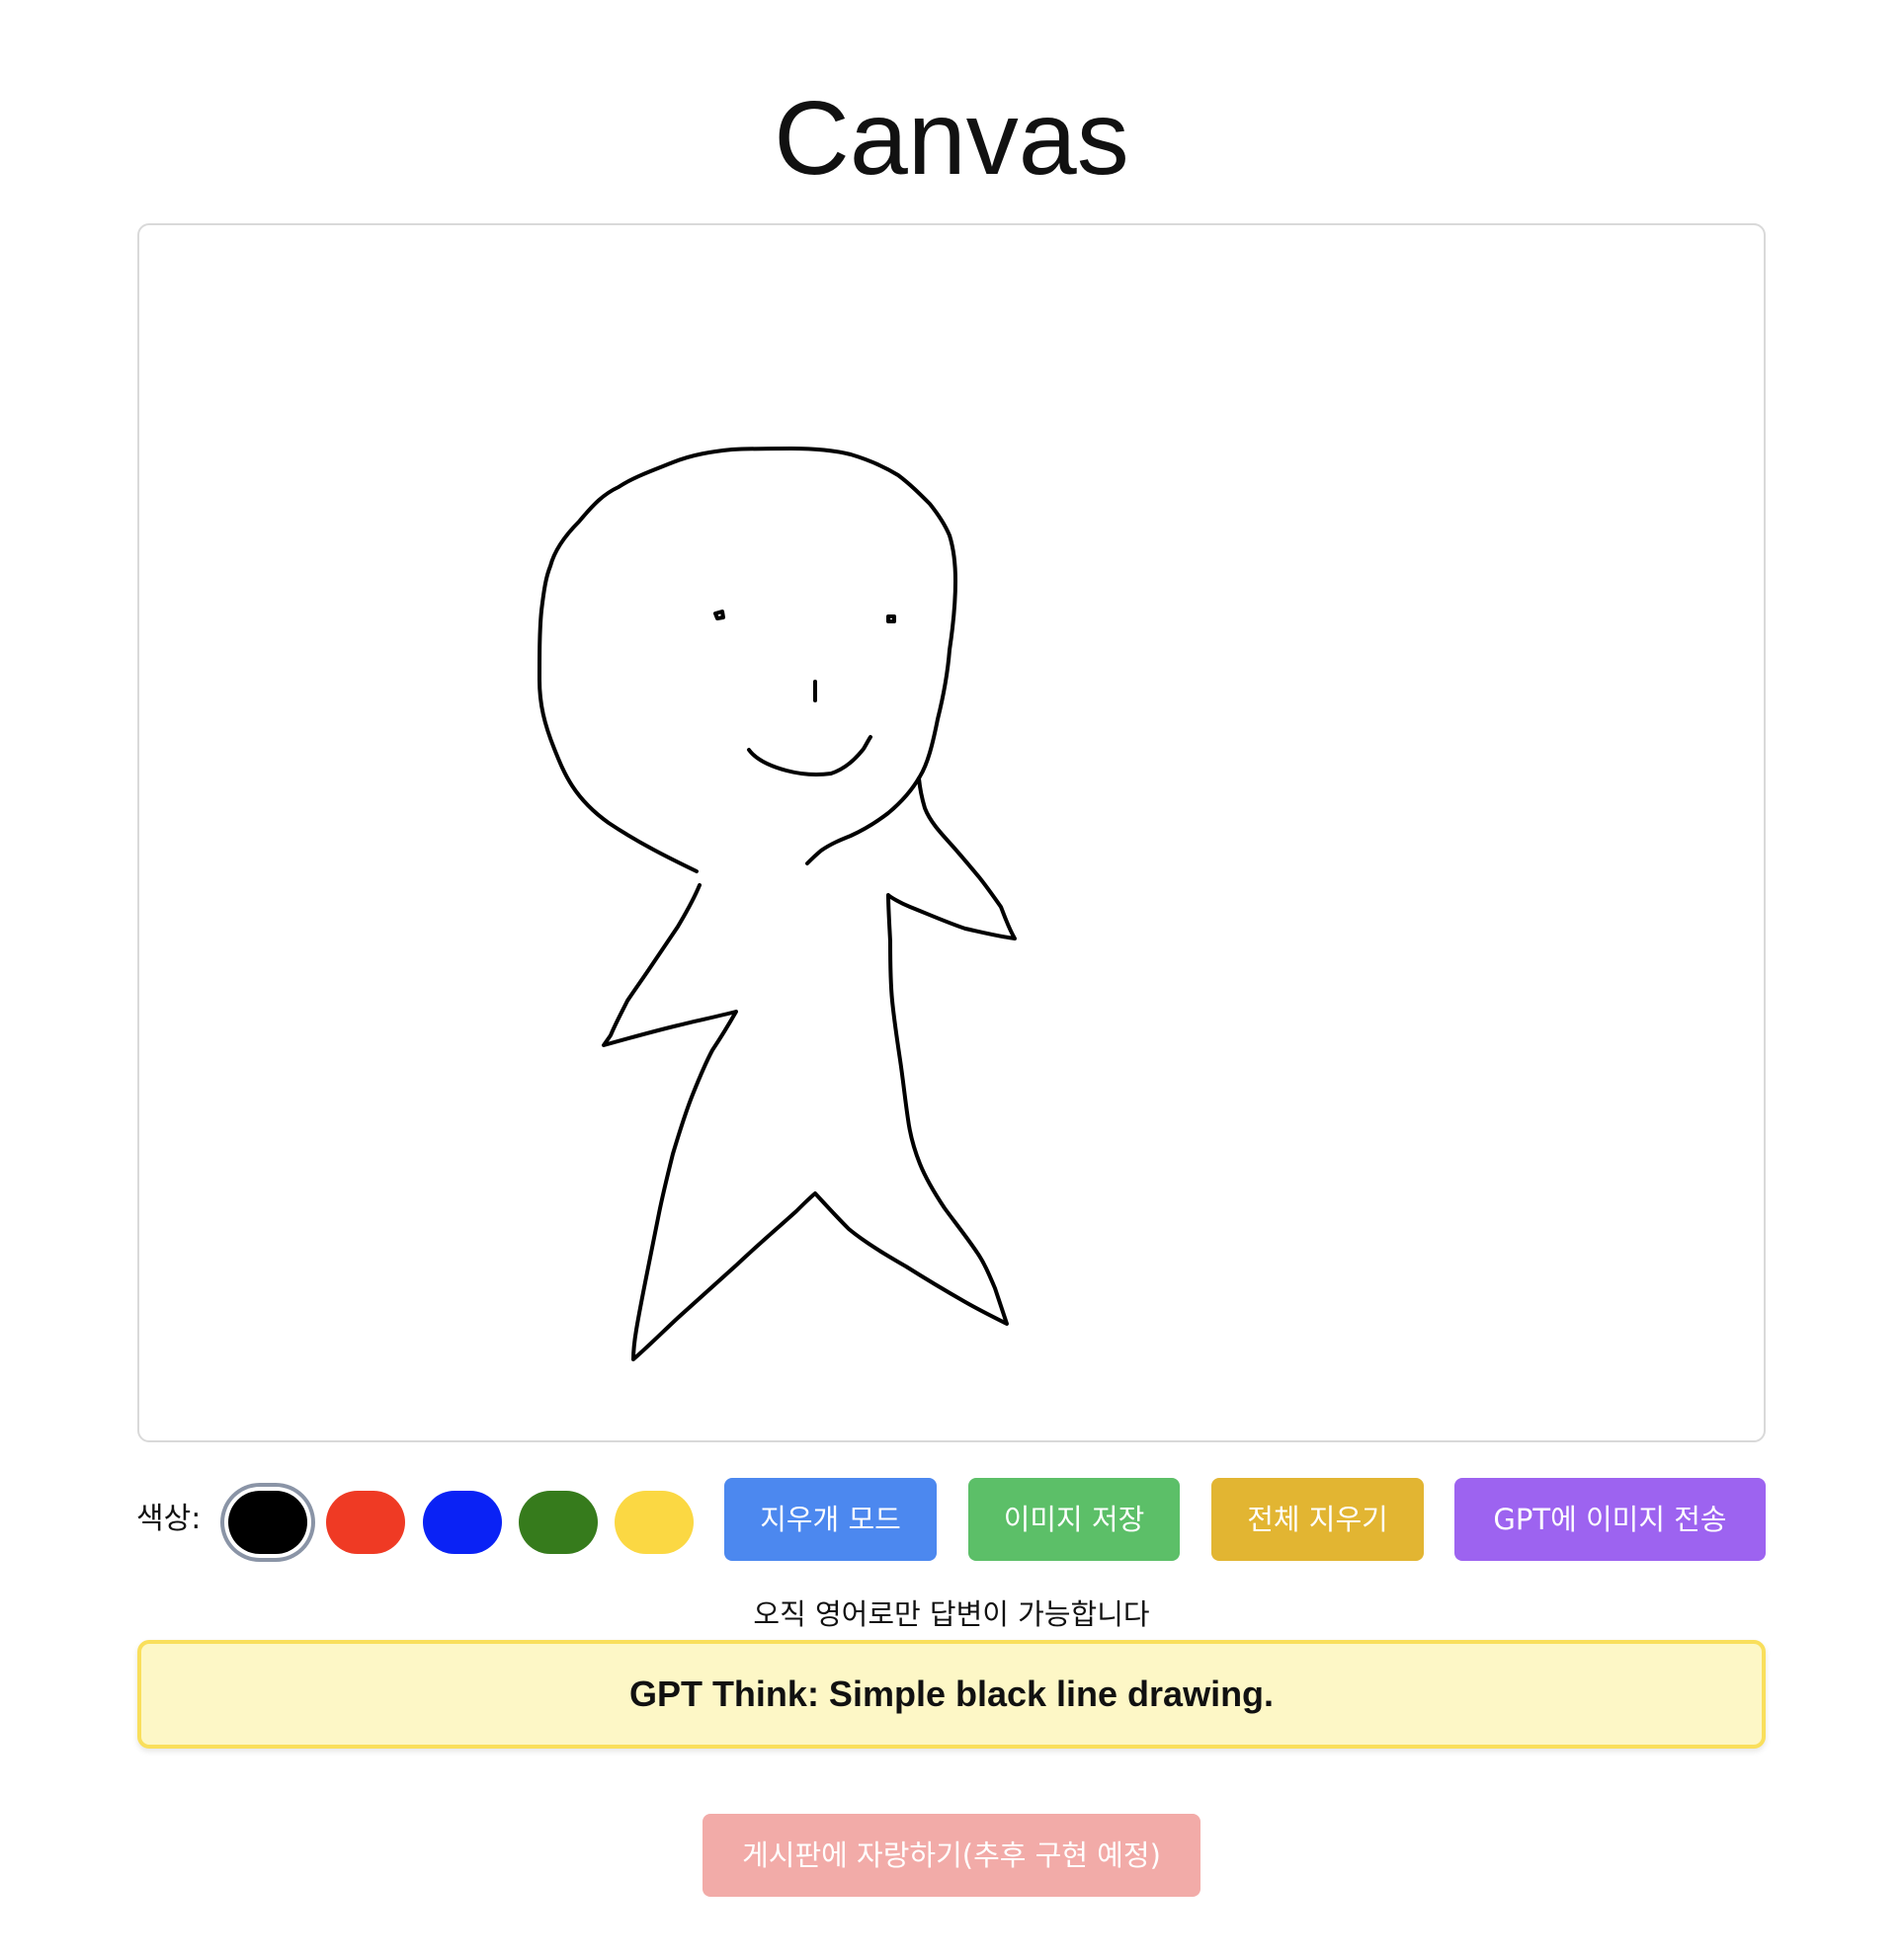 Image resolution: width=1903 pixels, height=1960 pixels. Describe the element at coordinates (951, 1614) in the screenshot. I see `english-only-notice: 오직 영어로만 답변이 가능합니다` at that location.